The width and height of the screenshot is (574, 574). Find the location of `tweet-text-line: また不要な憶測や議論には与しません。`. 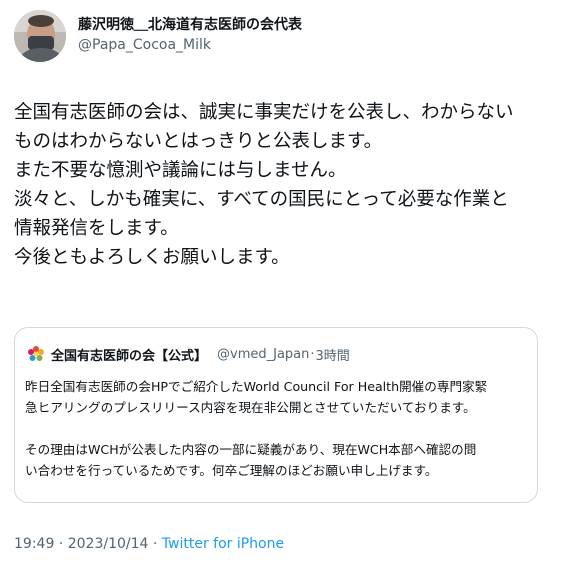

tweet-text-line: また不要な憶測や議論には与しません。 is located at coordinates (180, 170).